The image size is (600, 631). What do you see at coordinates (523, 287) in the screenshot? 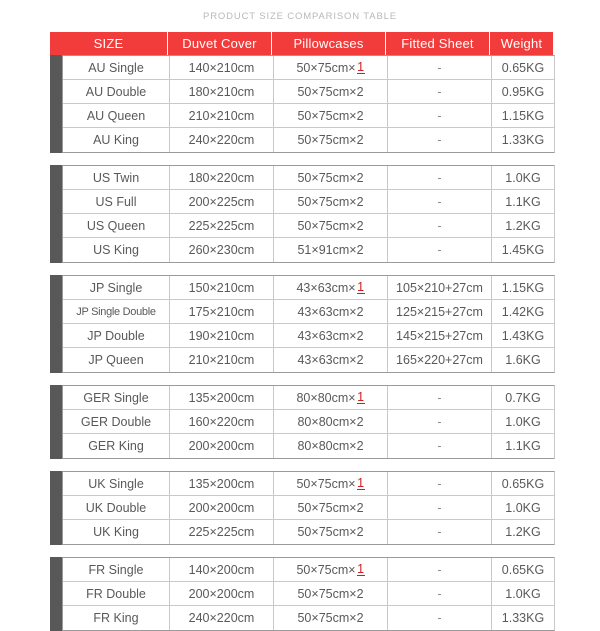
I see `cell-weight: 1.15KG` at bounding box center [523, 287].